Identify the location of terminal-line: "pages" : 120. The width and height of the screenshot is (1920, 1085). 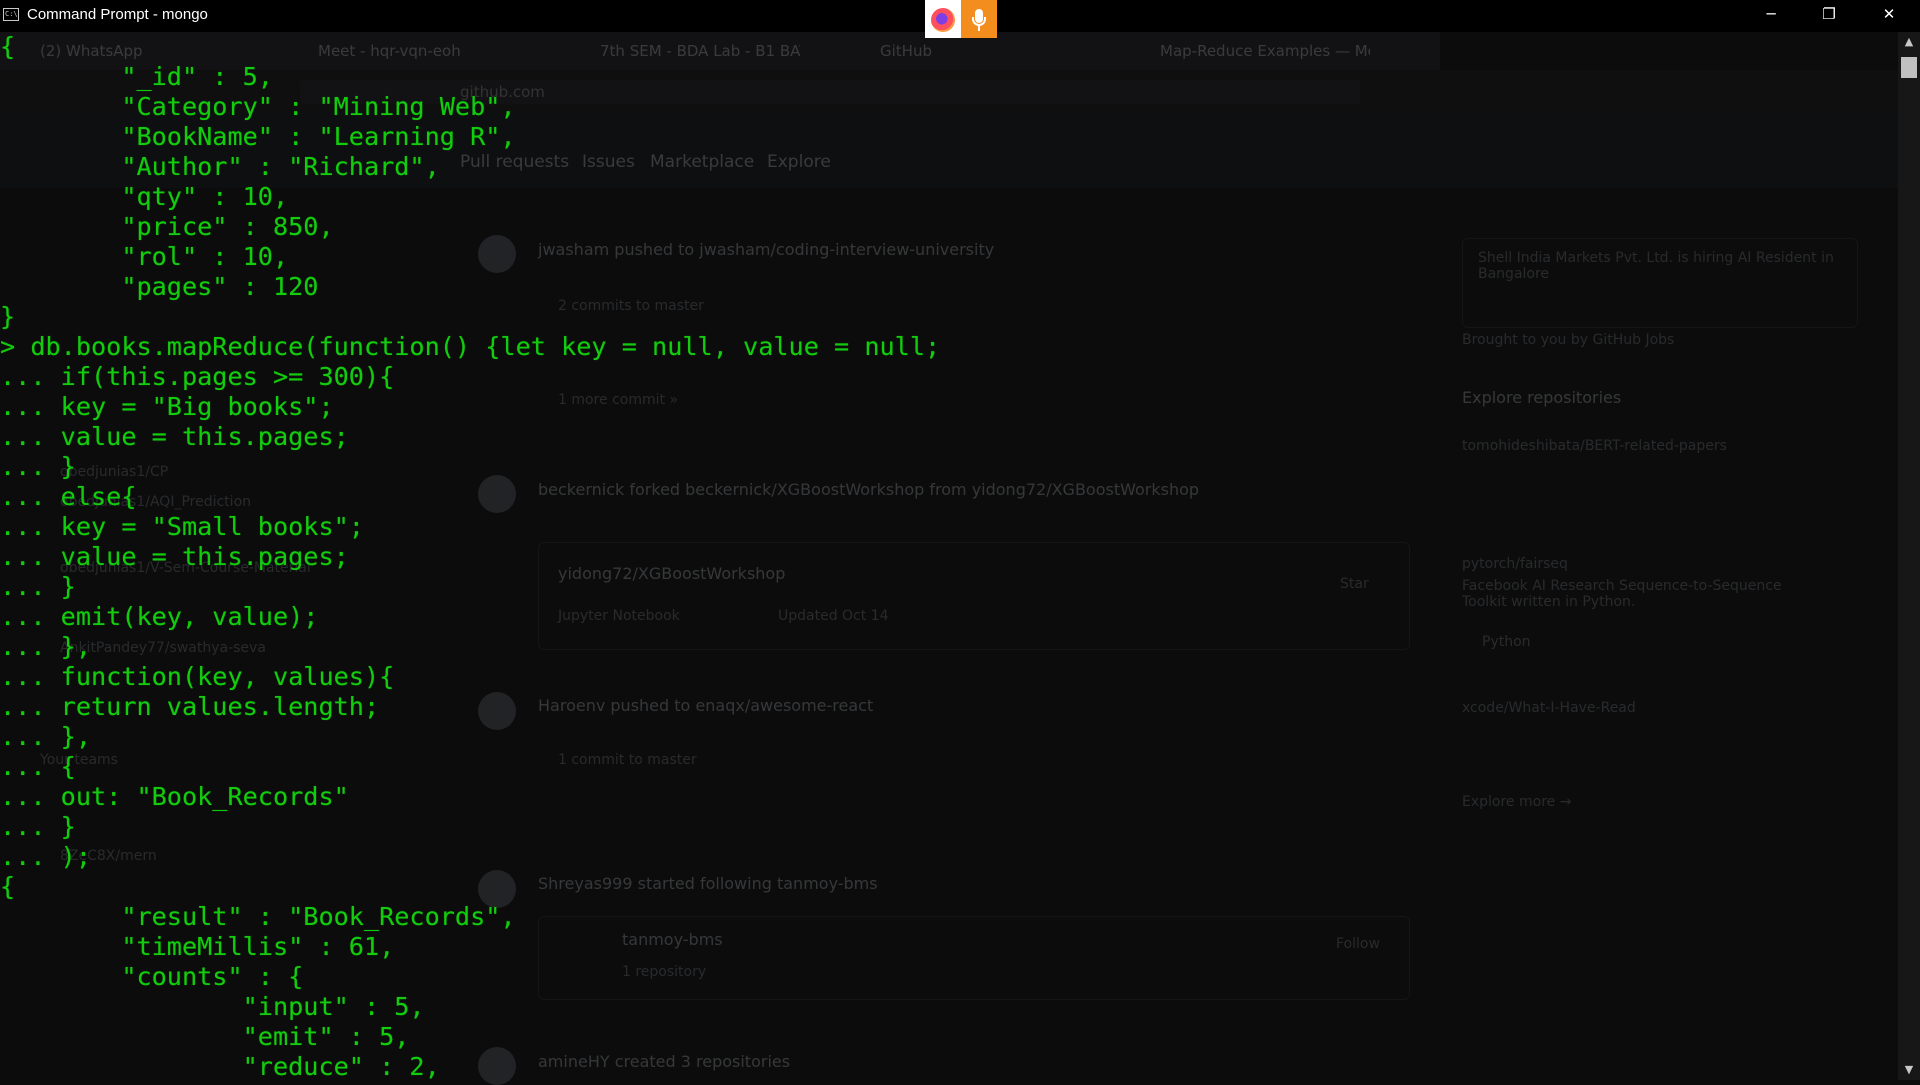
(159, 286).